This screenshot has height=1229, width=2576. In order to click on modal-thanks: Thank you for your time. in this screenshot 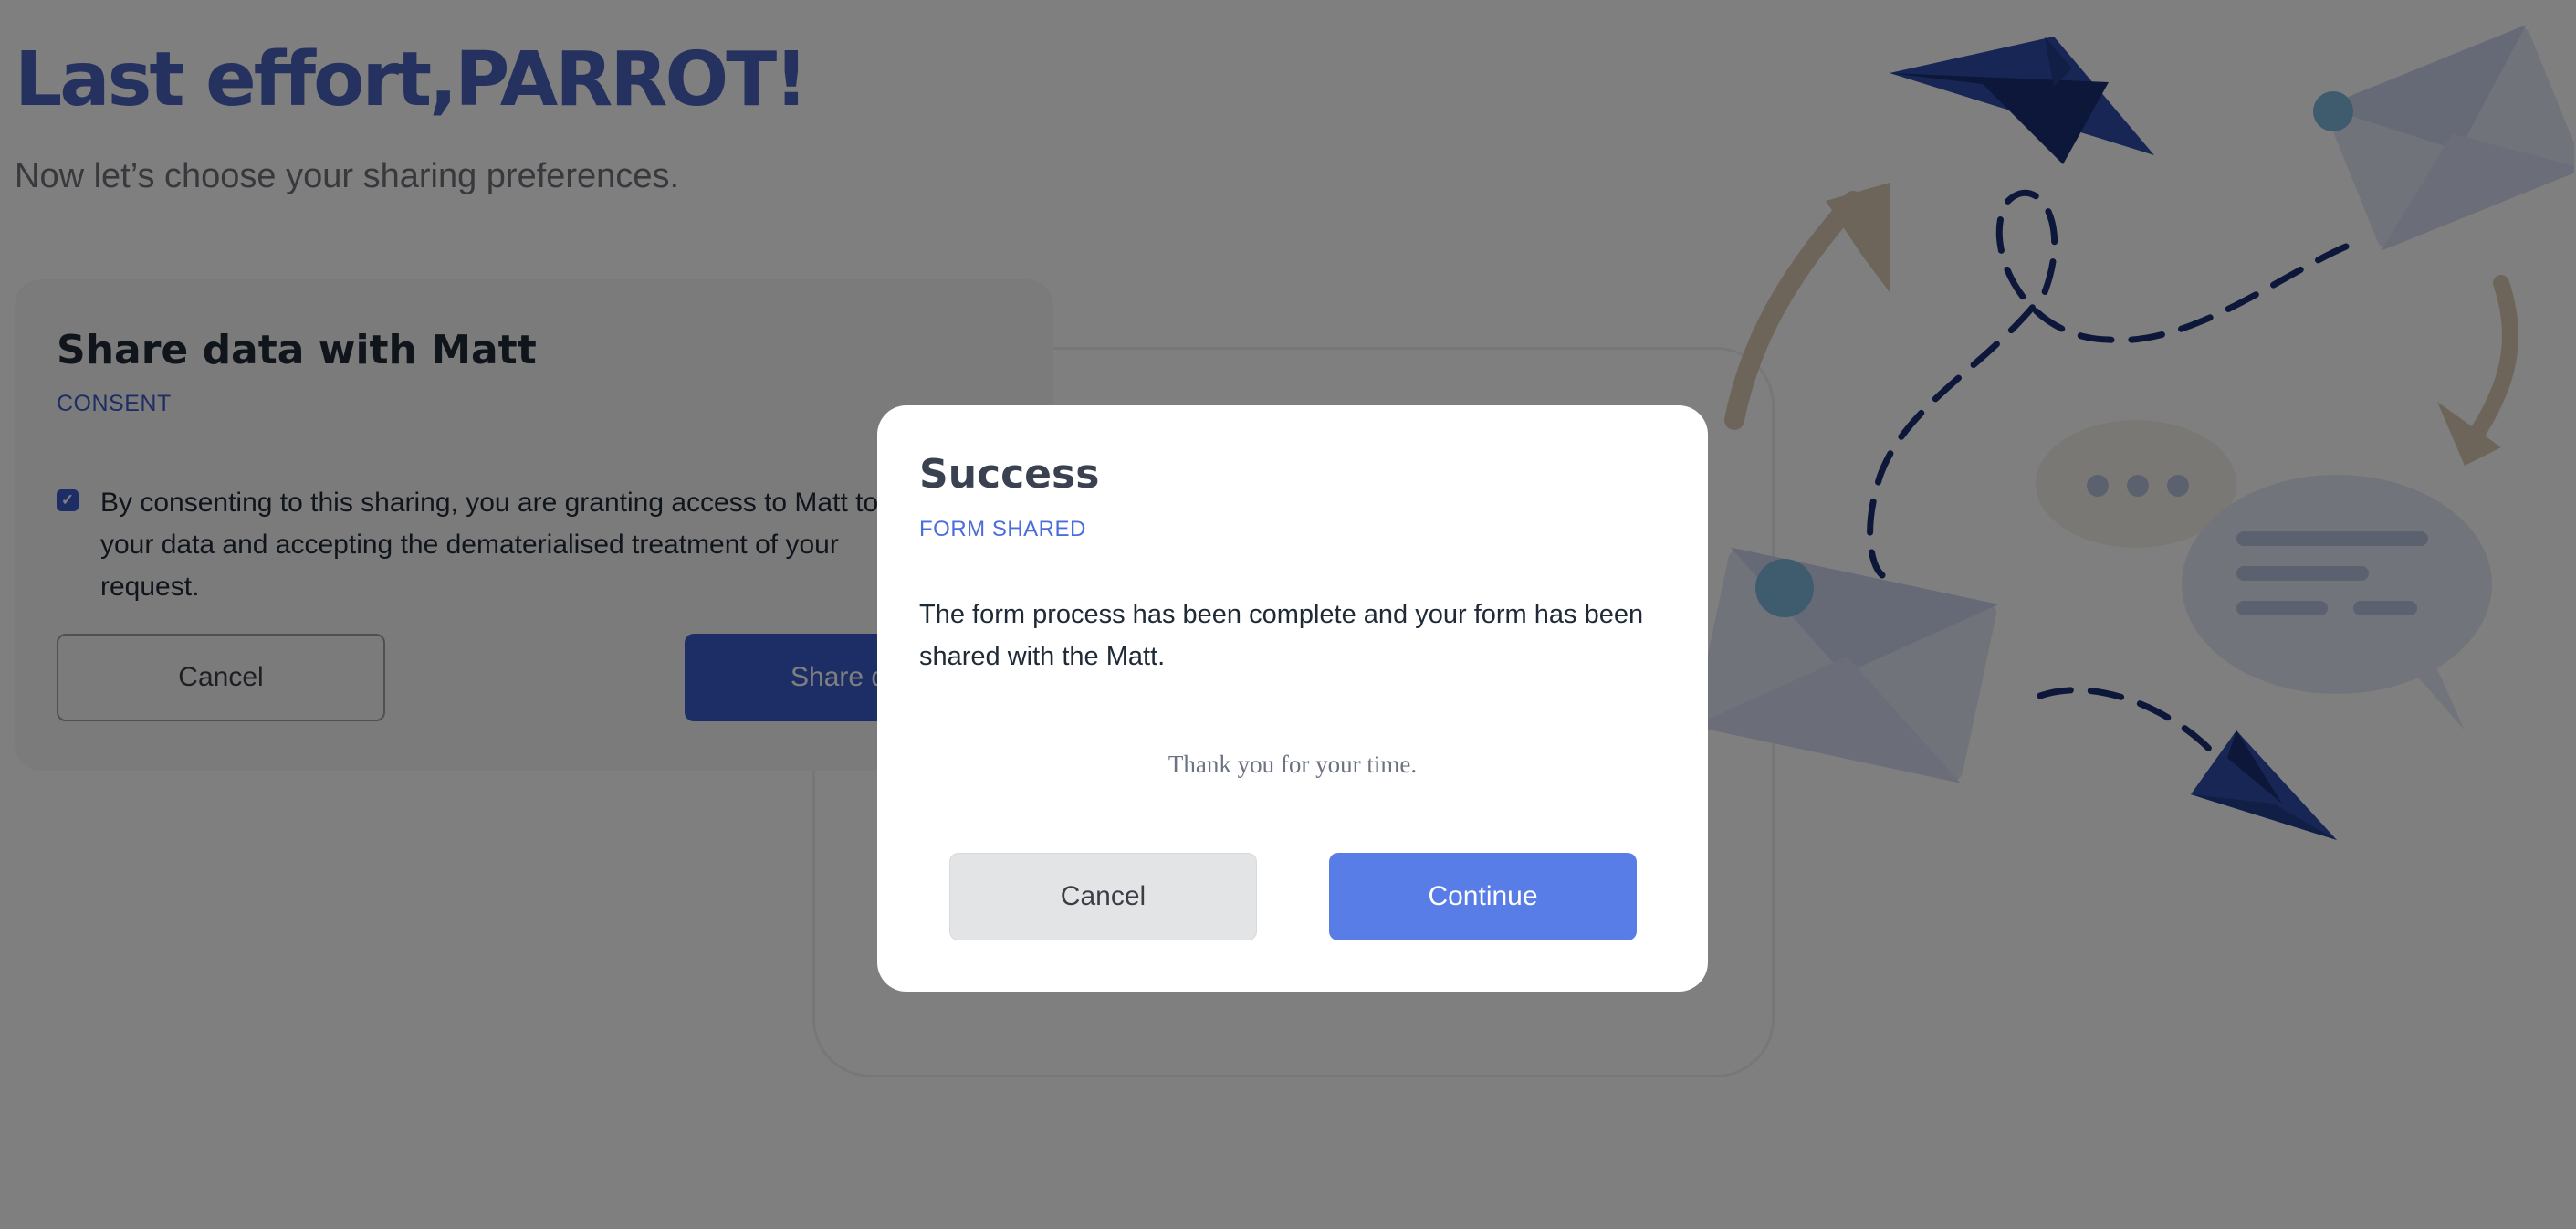, I will do `click(1293, 764)`.